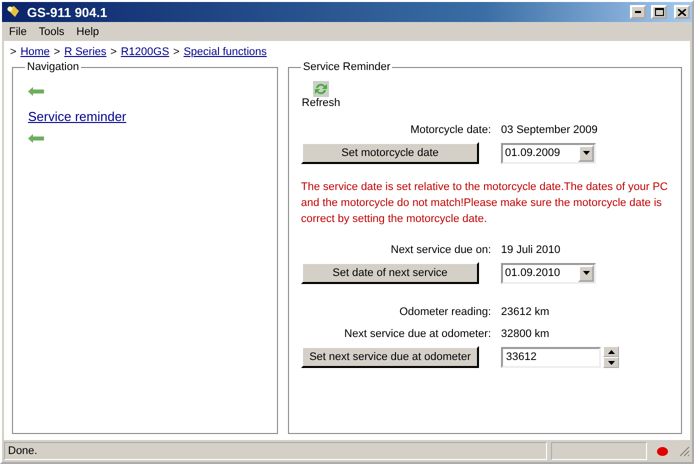  I want to click on field-value: 19 Juli 2010, so click(531, 250).